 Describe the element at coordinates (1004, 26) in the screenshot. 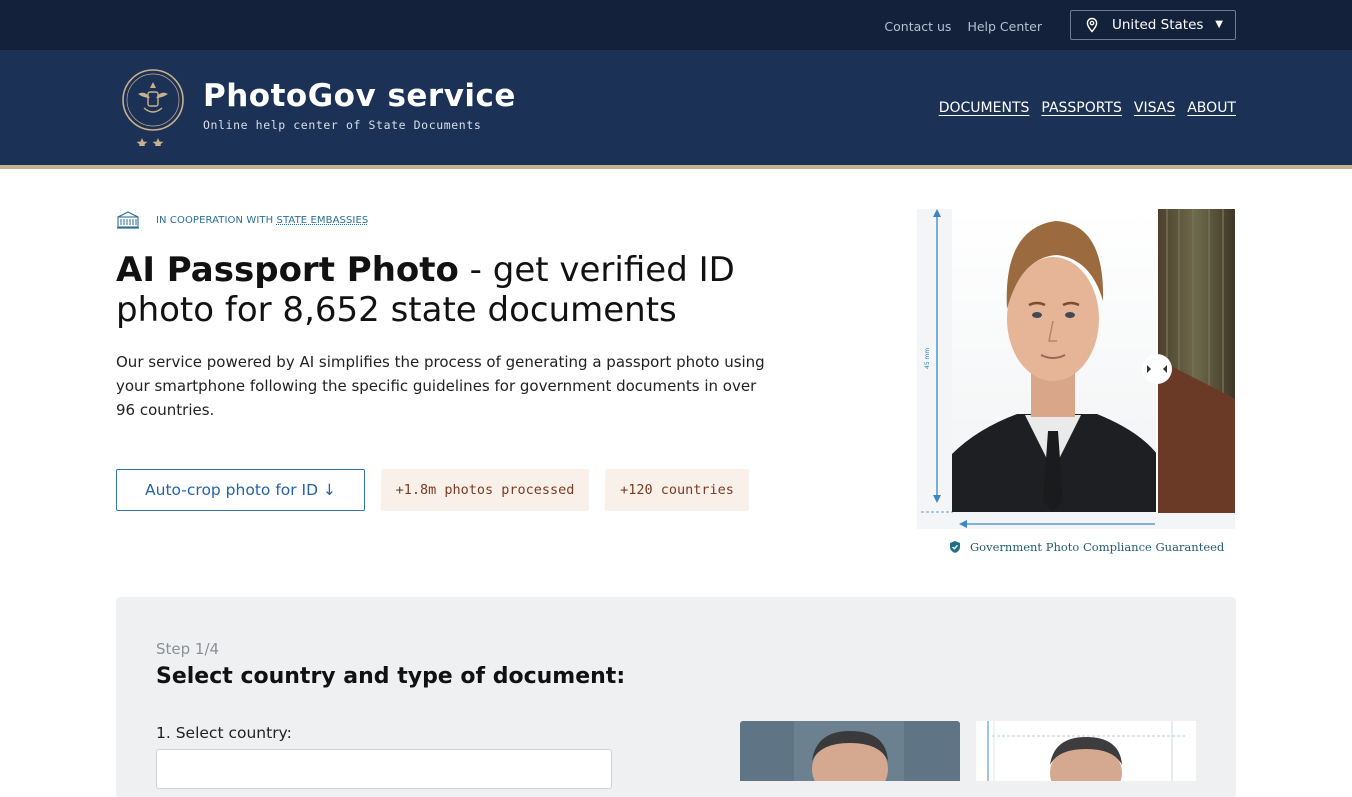

I see `help-center-link: Help Center` at that location.